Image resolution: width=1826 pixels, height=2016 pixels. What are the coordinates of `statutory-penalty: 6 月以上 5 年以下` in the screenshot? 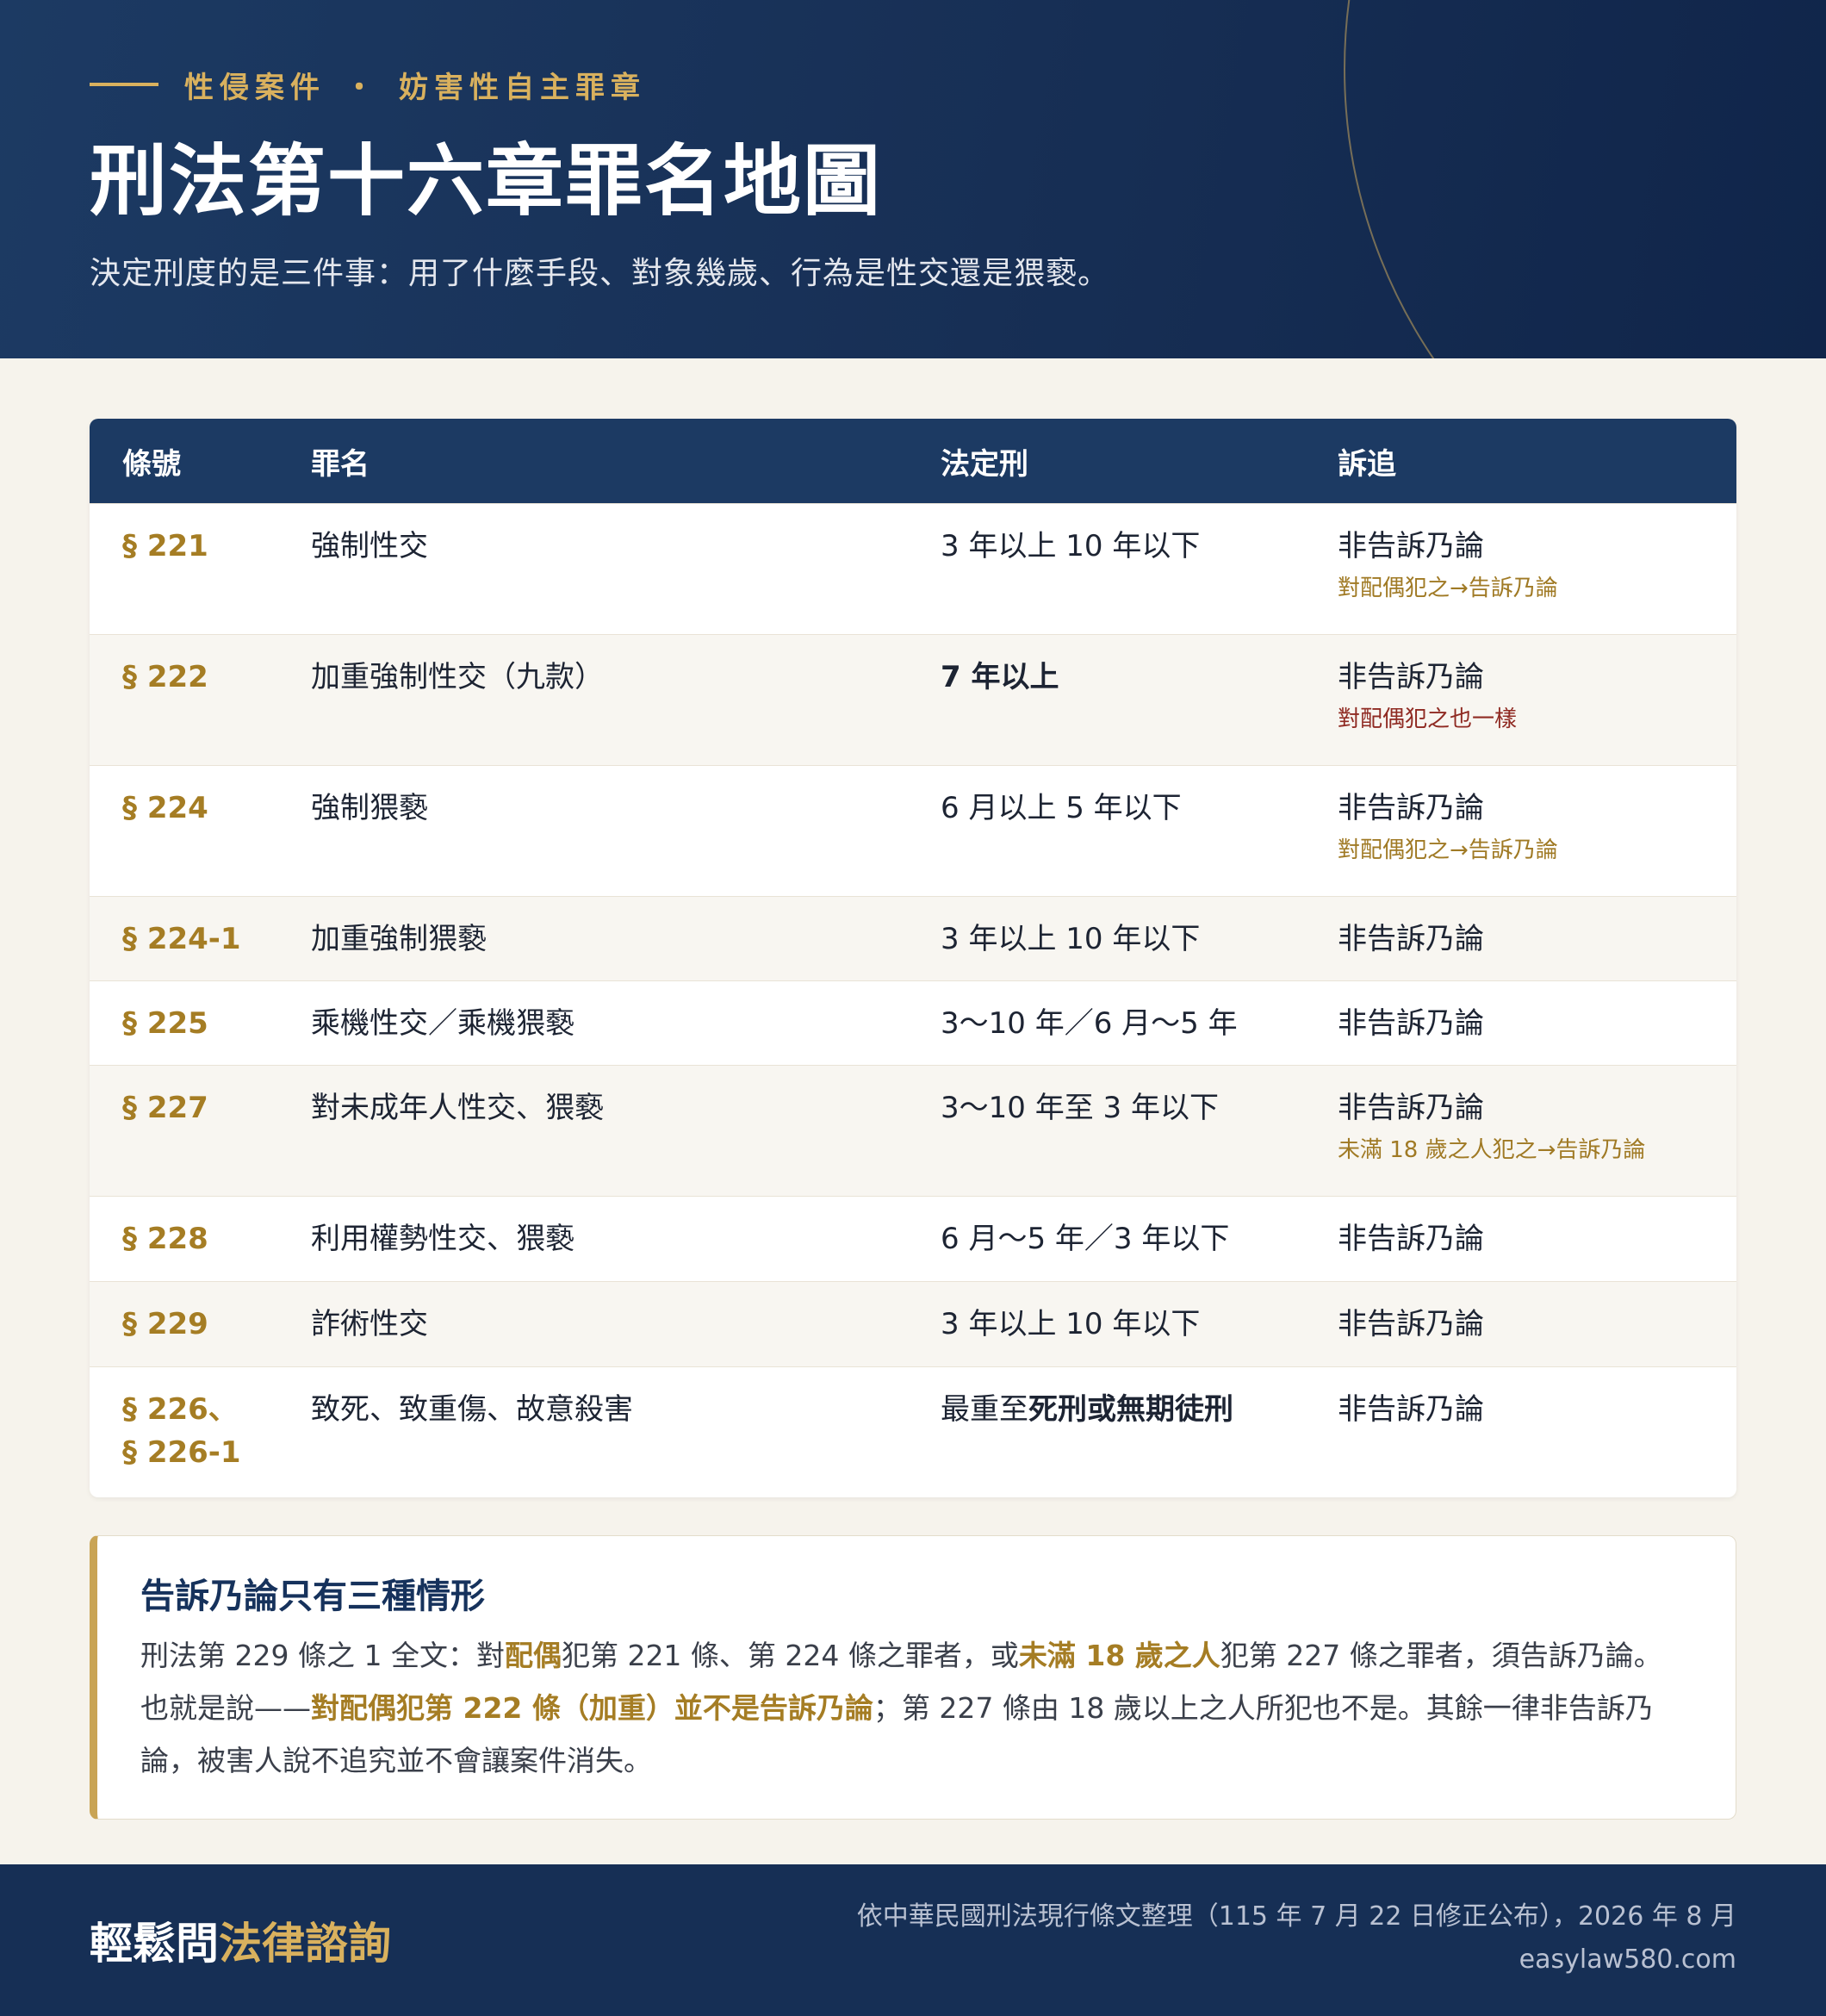 It's located at (1062, 808).